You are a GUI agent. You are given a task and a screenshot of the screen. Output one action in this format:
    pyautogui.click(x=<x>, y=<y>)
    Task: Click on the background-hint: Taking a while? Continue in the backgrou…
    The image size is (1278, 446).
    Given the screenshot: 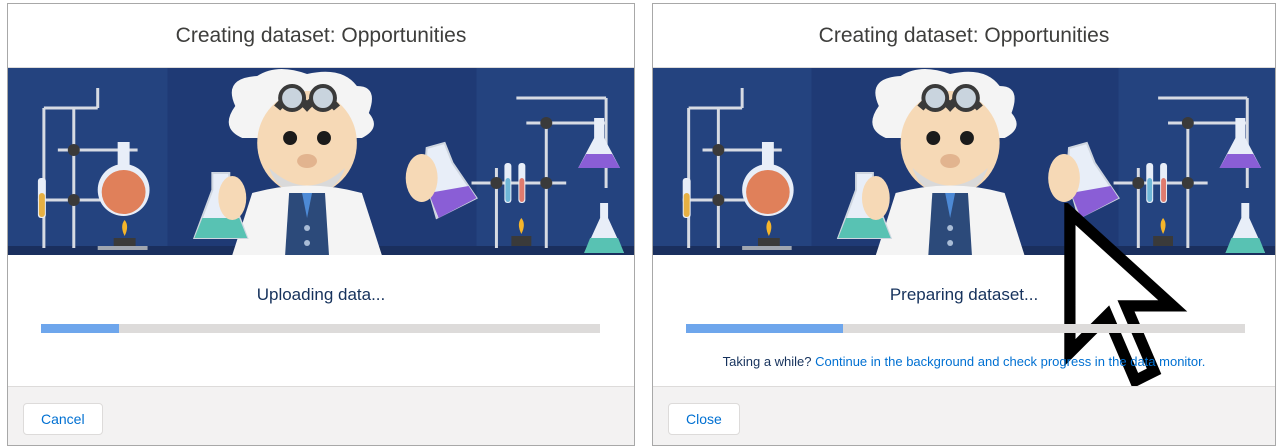 What is the action you would take?
    pyautogui.click(x=964, y=361)
    